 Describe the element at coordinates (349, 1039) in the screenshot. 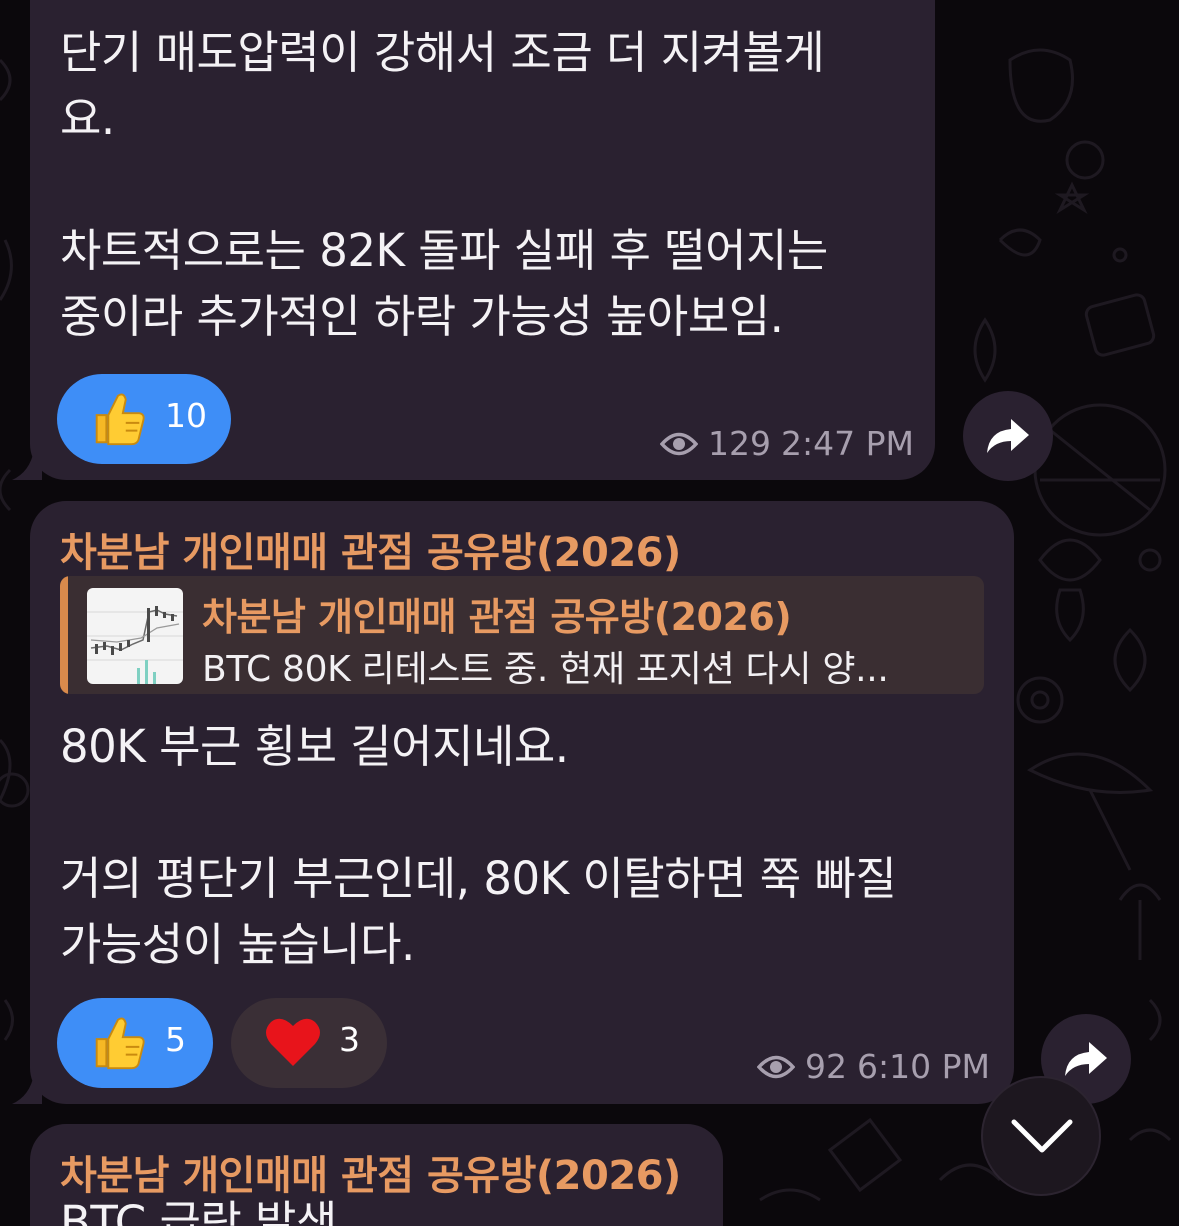

I see `reaction-count: 3` at that location.